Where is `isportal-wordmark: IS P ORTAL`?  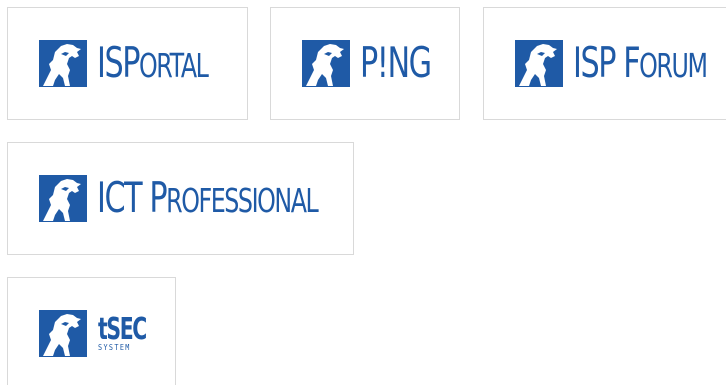
isportal-wordmark: IS P ORTAL is located at coordinates (153, 62).